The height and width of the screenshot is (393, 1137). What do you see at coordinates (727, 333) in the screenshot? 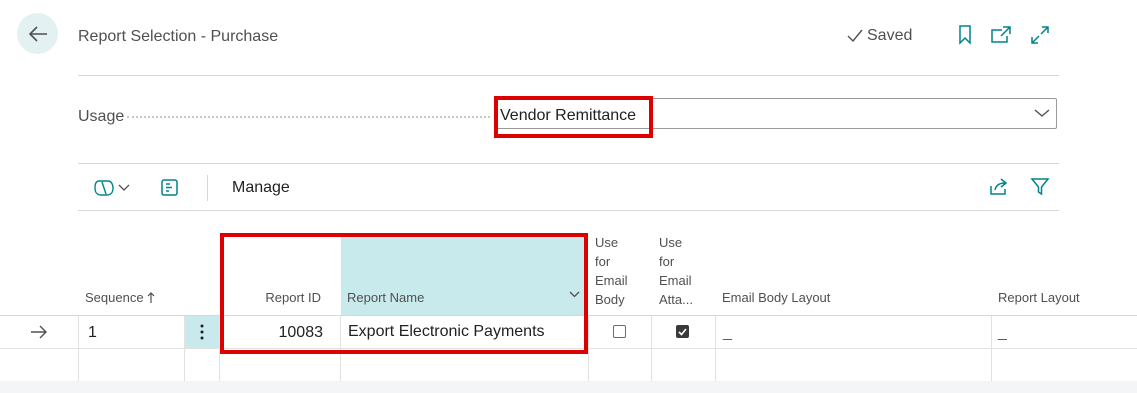
I see `row-email-body-layout: _` at bounding box center [727, 333].